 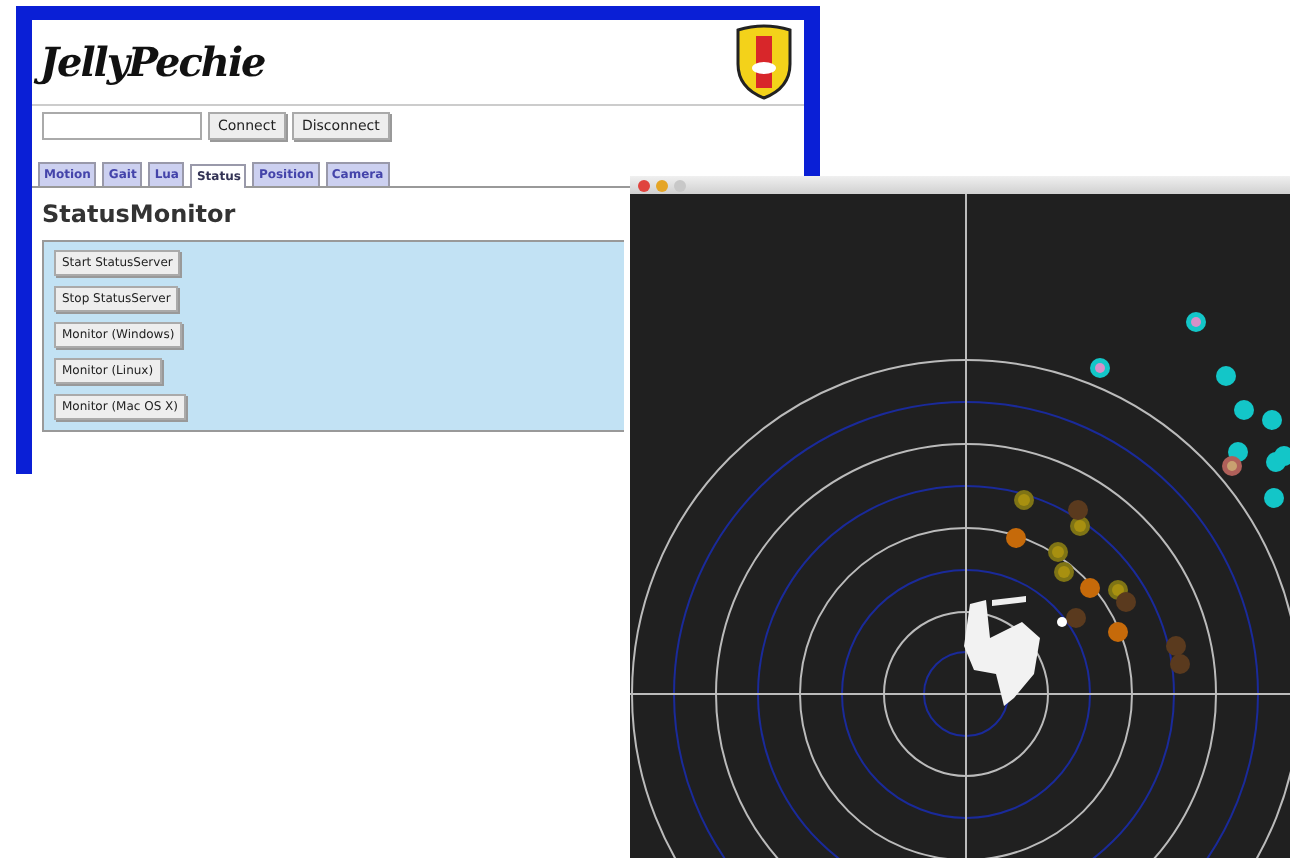 I want to click on minimize-icon, so click(x=662, y=185).